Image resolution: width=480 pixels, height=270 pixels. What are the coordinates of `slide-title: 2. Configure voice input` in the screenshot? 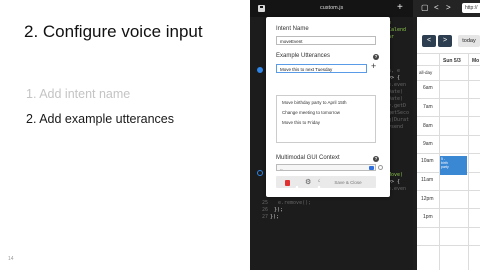 It's located at (113, 31).